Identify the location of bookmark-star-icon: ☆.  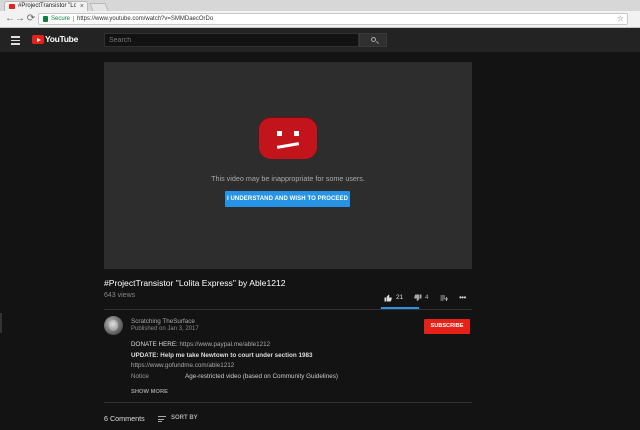
(620, 19).